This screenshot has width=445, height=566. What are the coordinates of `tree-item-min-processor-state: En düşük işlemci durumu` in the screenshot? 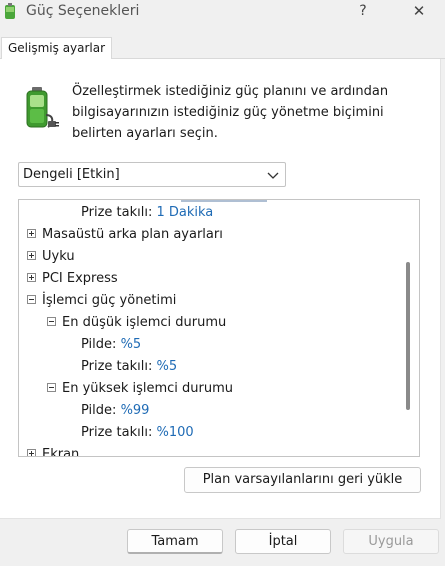 It's located at (136, 323).